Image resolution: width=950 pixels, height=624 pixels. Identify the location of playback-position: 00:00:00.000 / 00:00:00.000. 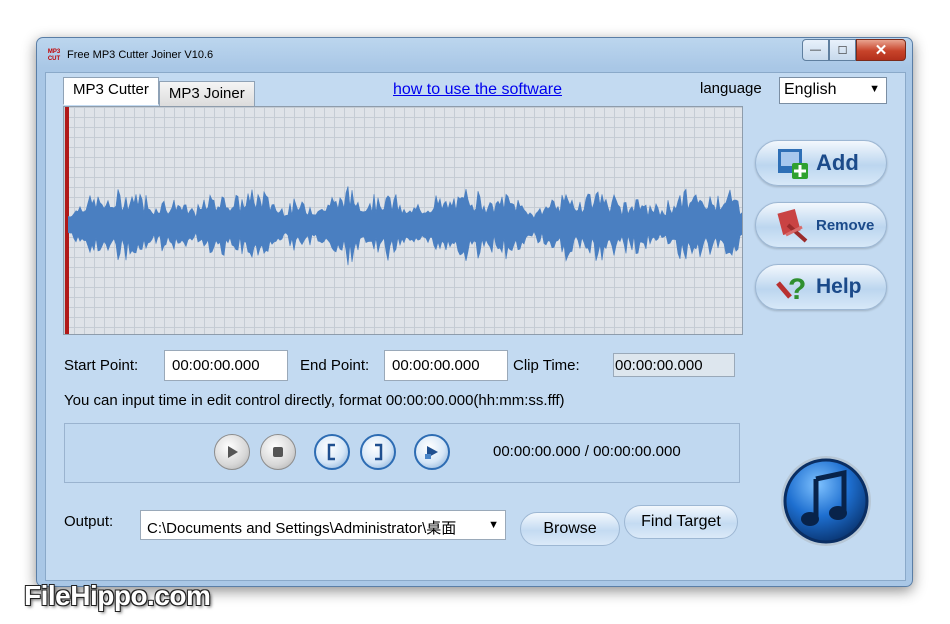
(587, 451).